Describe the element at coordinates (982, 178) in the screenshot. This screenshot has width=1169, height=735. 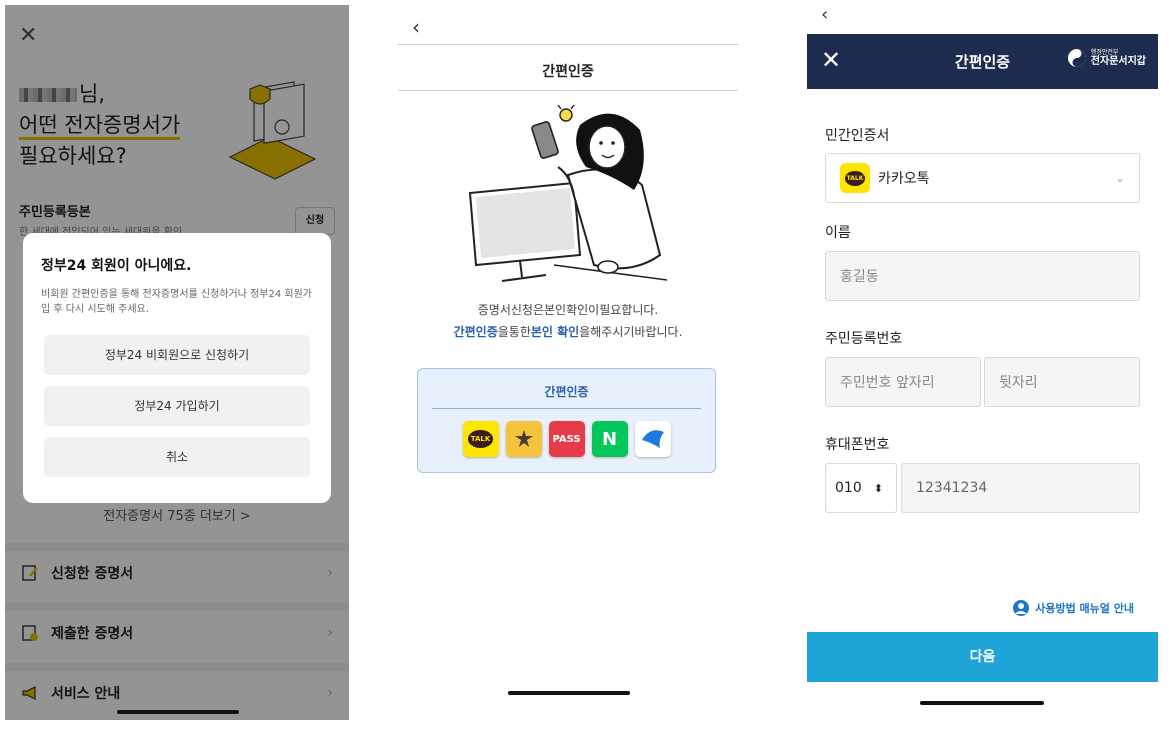
I see `private-cert-select: TALK 카카오톡 ⌄` at that location.